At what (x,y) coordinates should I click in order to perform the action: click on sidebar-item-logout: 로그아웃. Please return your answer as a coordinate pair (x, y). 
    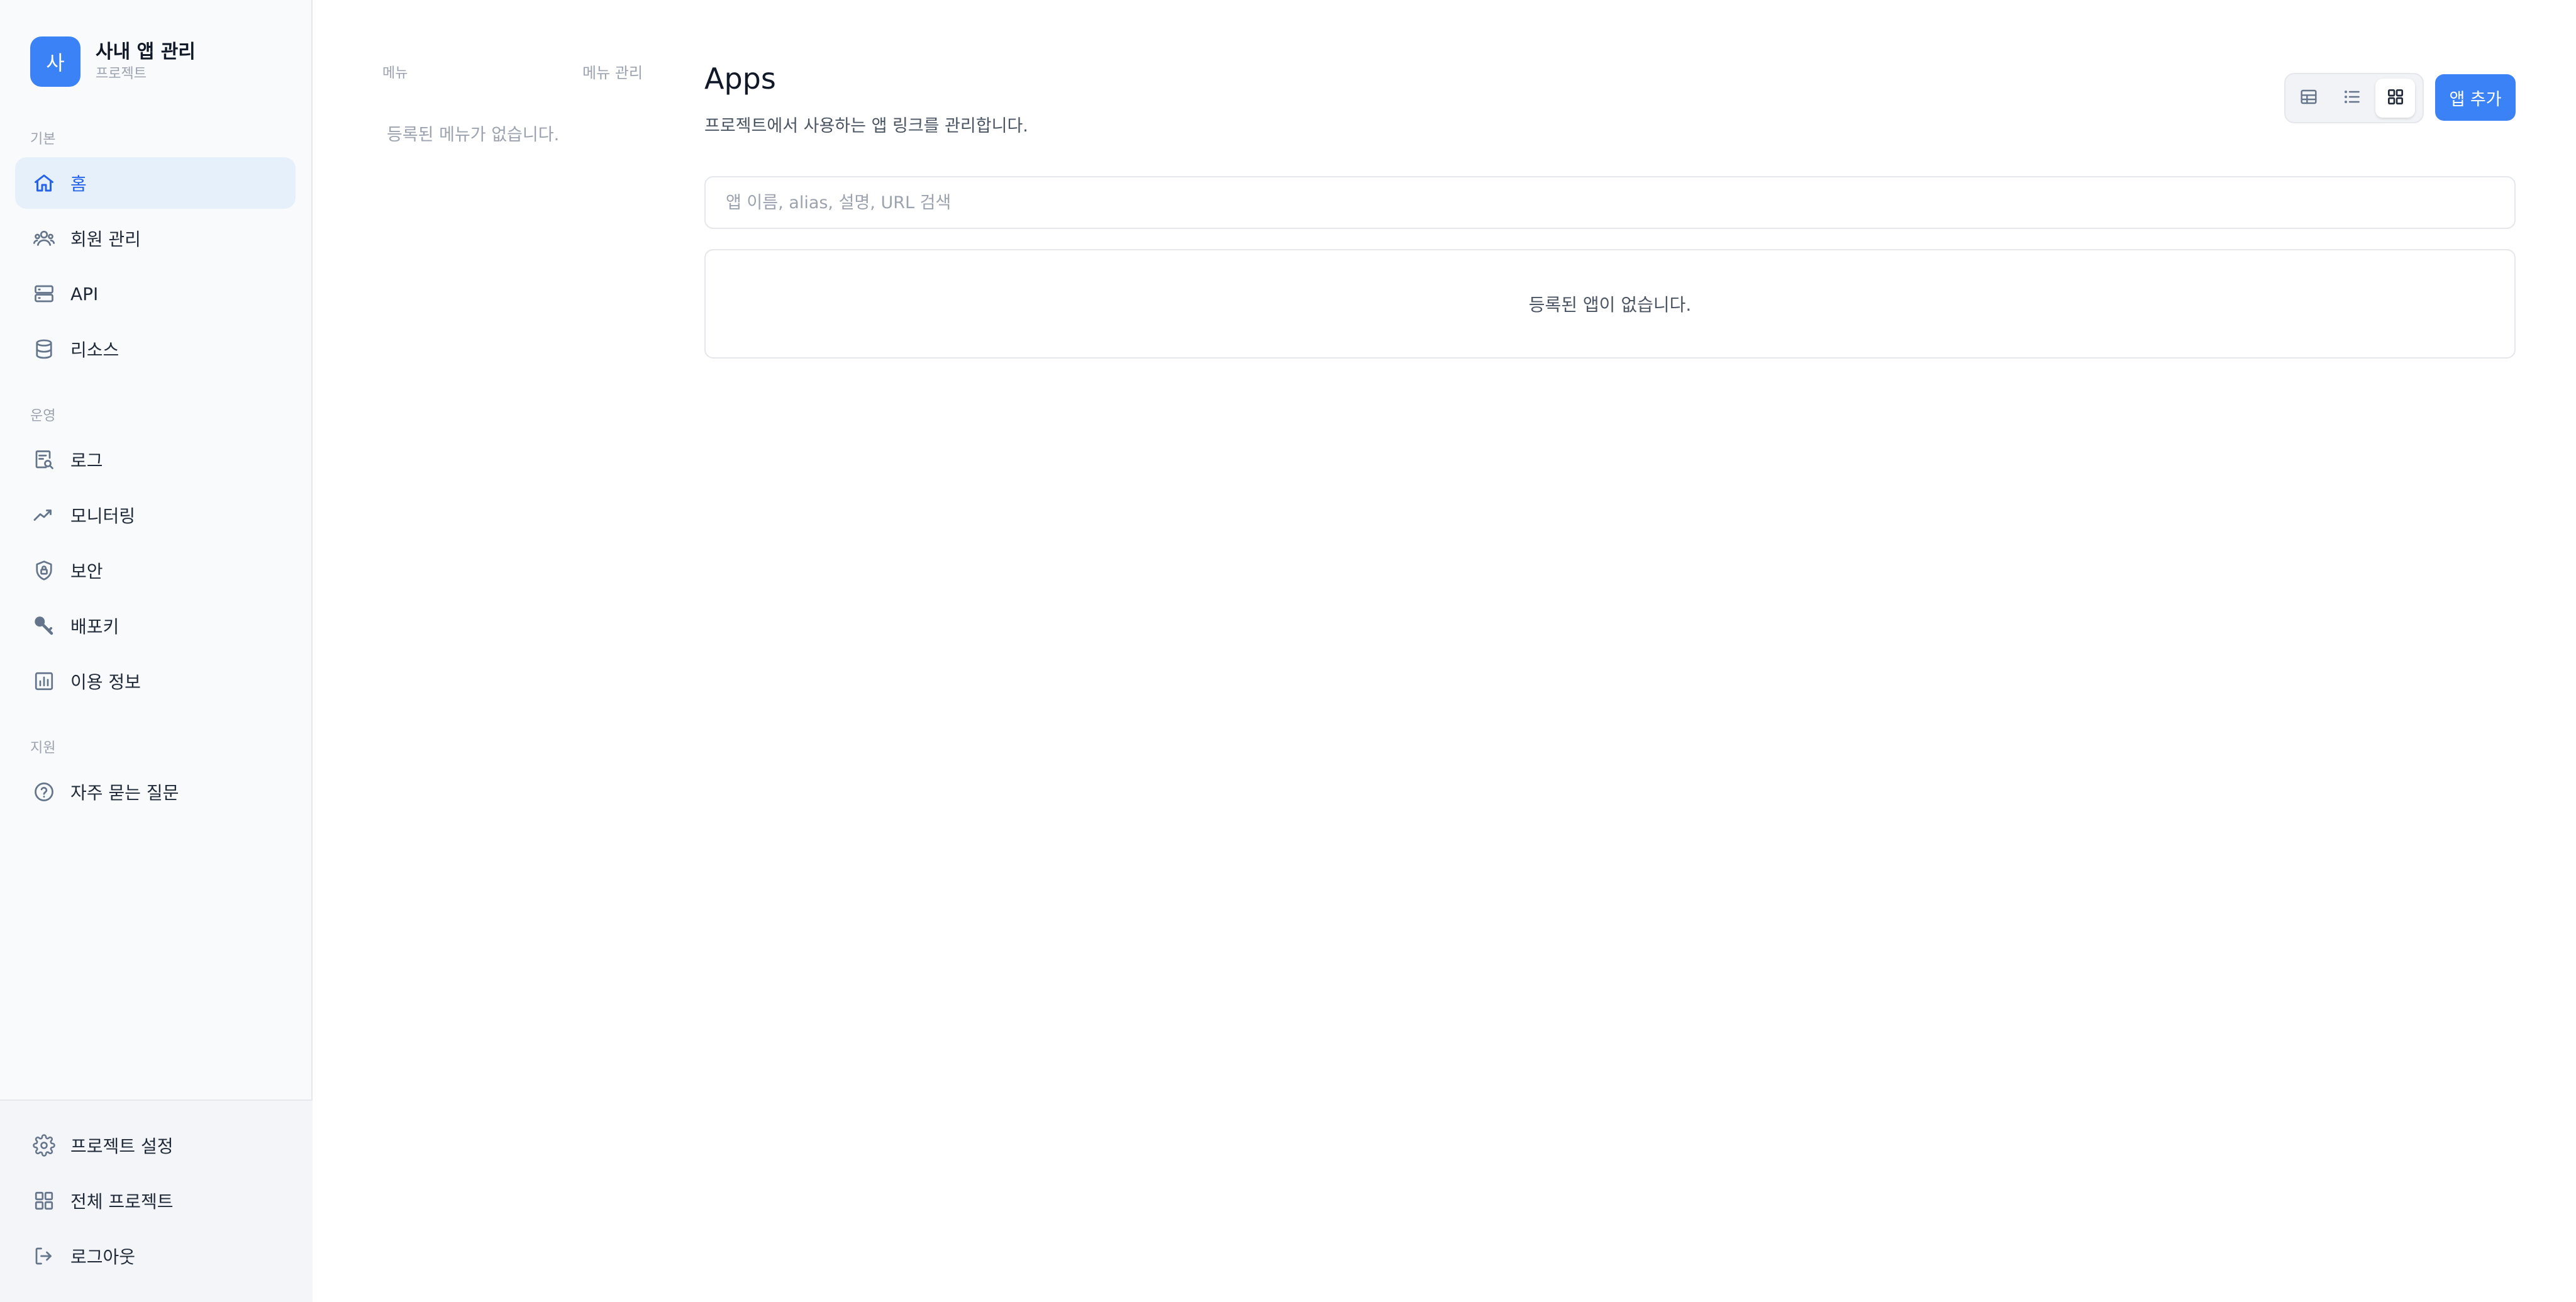
    Looking at the image, I should click on (155, 1256).